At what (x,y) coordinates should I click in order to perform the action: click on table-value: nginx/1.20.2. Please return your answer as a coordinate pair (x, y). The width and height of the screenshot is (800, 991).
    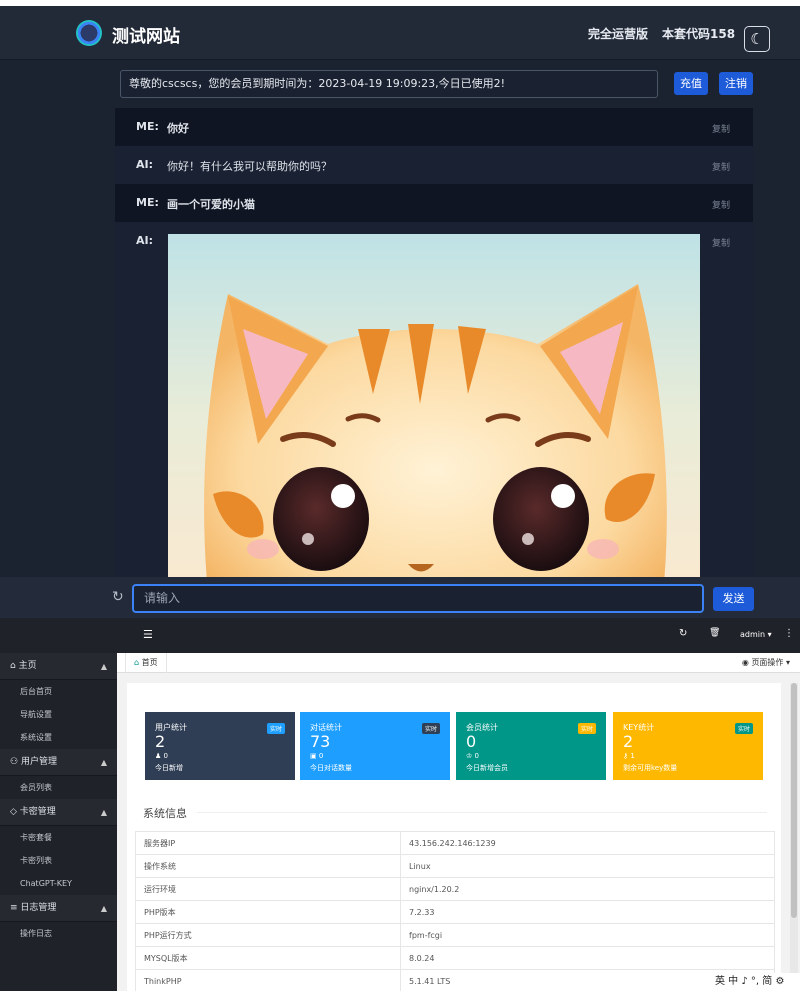
    Looking at the image, I should click on (587, 889).